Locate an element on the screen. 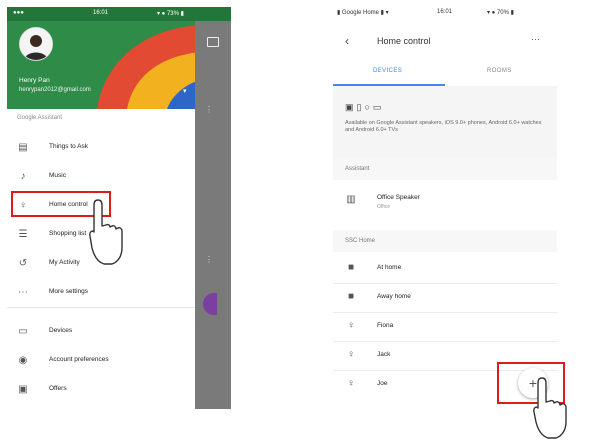 The image size is (594, 446). section-assistant: Assistant is located at coordinates (357, 169).